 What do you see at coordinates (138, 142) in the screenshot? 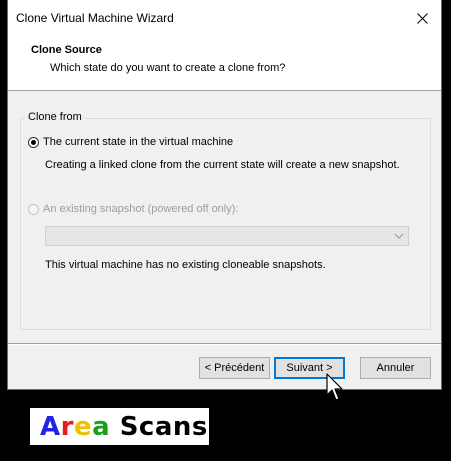
I see `current-state-label: The current state in the virtual machine` at bounding box center [138, 142].